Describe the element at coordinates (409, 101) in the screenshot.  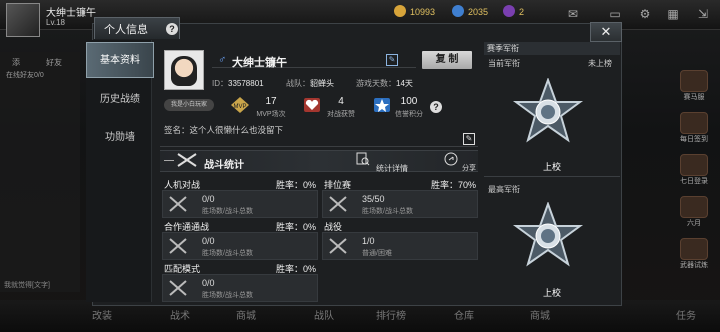
I see `credit-score: 100` at that location.